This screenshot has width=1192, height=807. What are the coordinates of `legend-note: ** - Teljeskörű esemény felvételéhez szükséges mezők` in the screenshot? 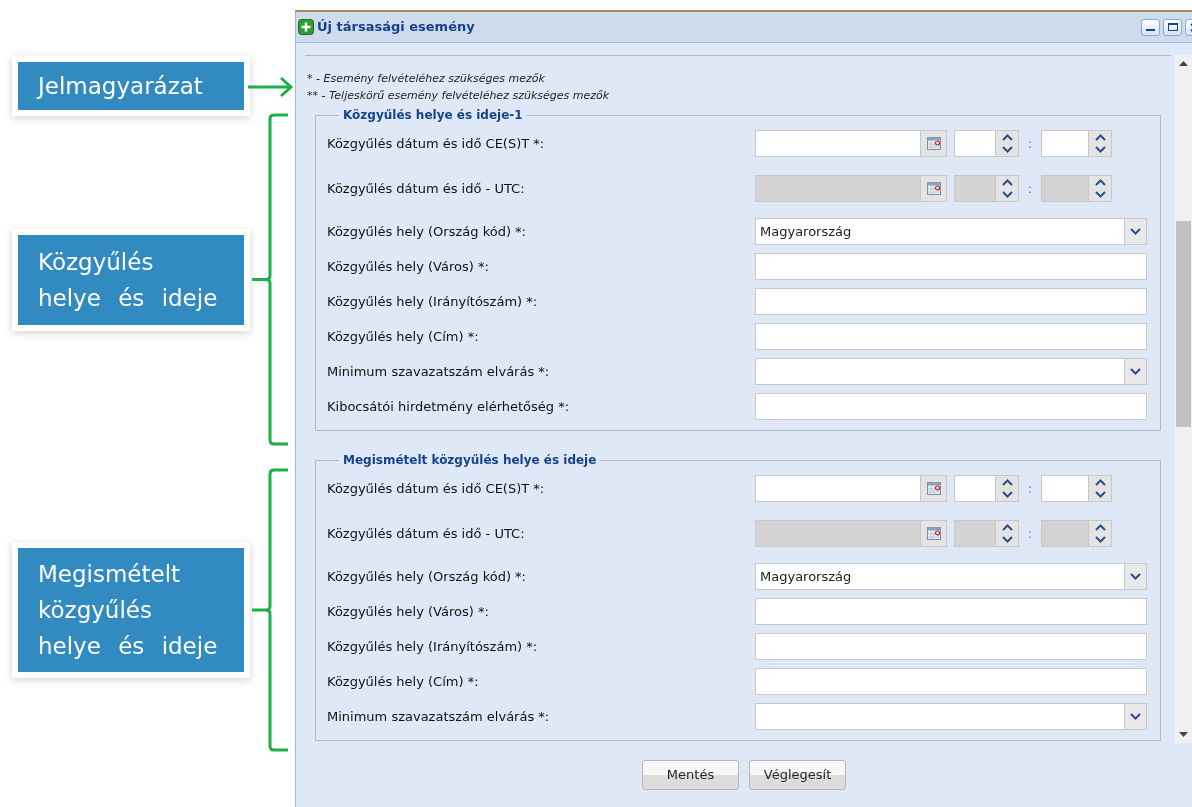 It's located at (459, 96).